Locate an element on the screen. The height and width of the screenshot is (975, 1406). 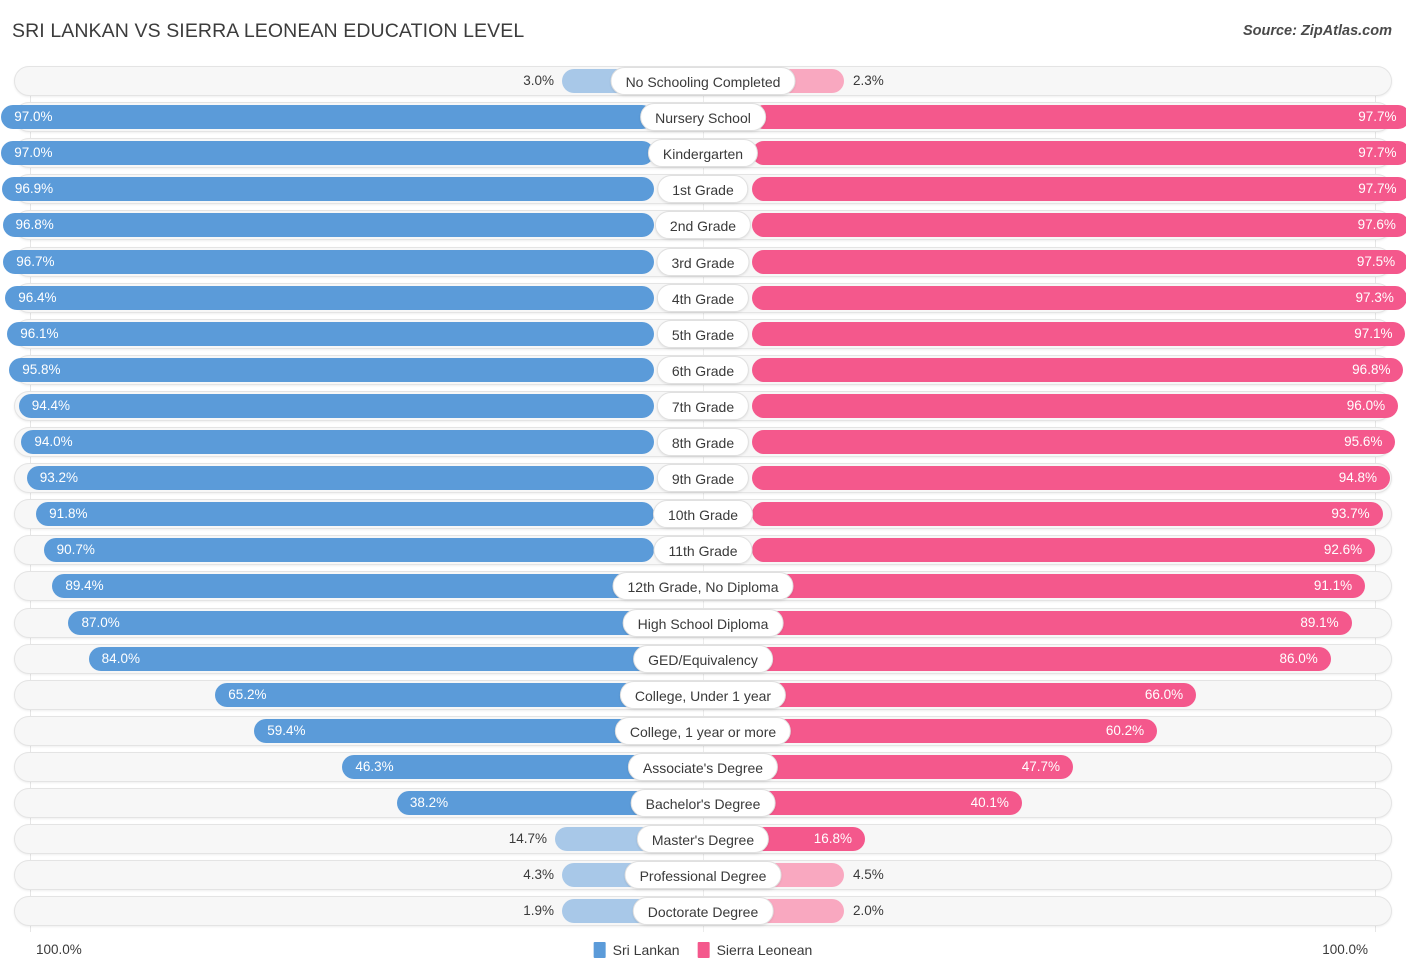
category-label-pill: 8th Grade is located at coordinates (703, 442).